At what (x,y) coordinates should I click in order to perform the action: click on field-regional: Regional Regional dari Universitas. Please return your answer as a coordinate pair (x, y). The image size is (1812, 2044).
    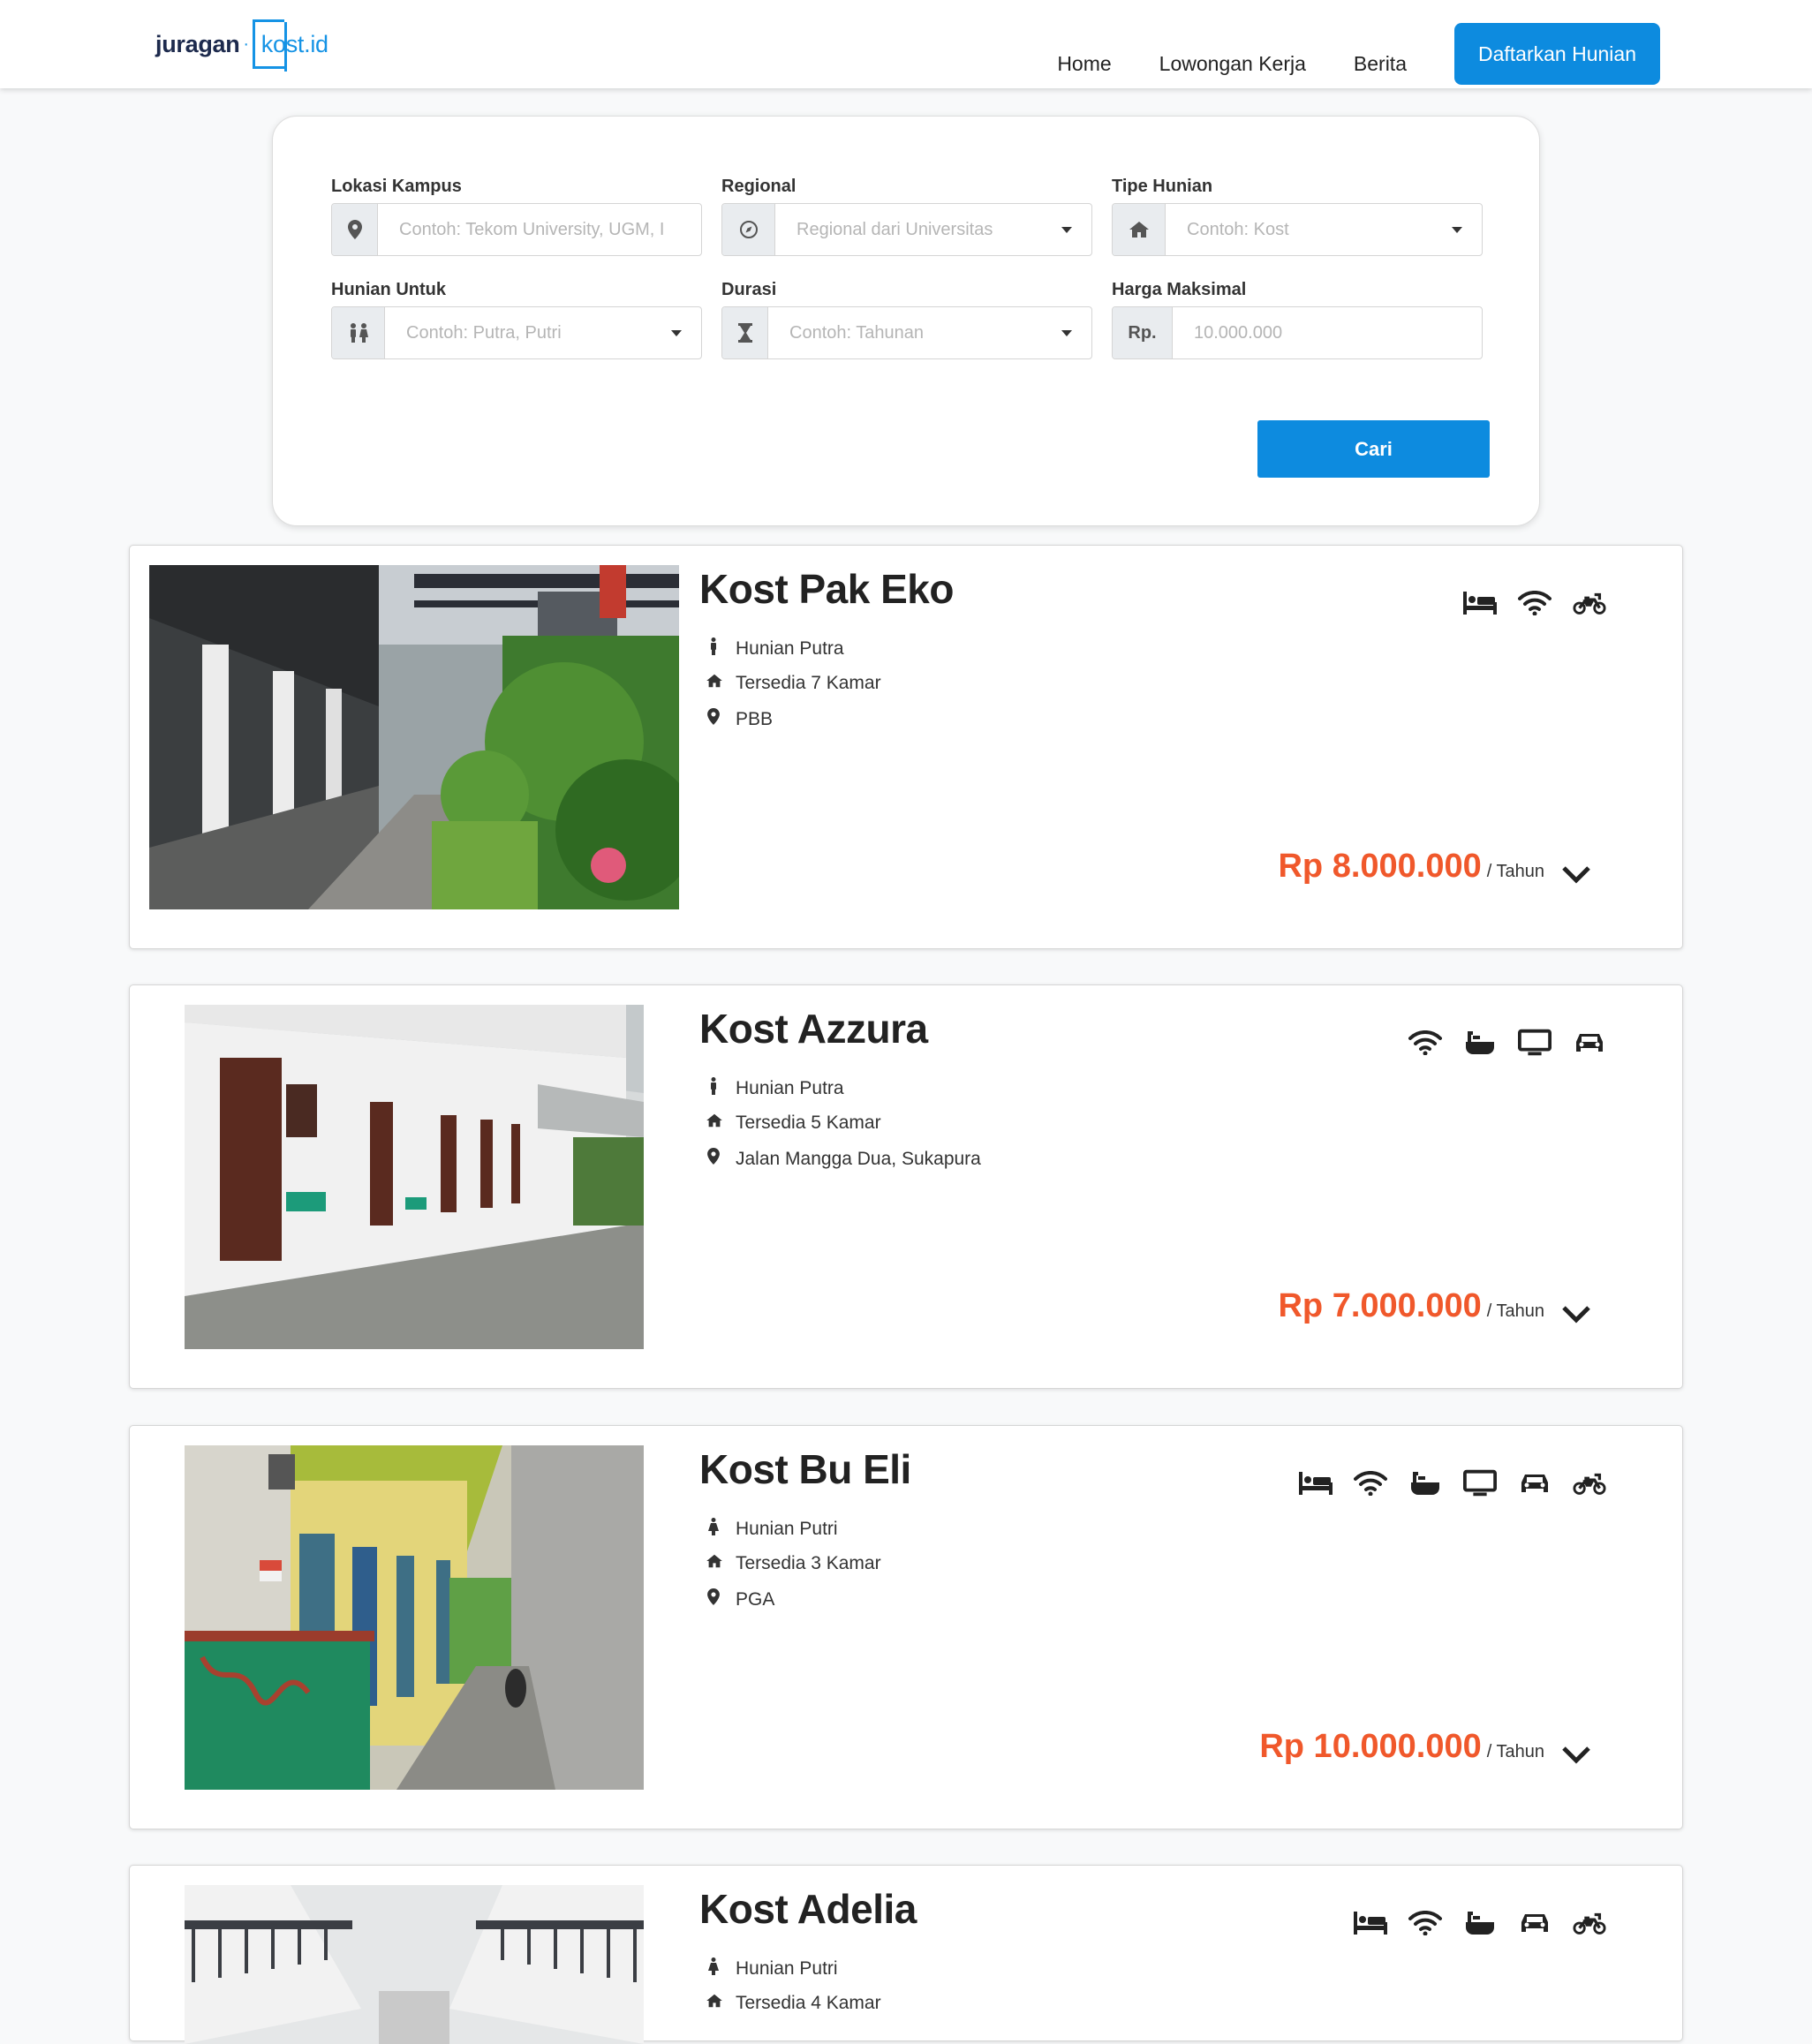
    Looking at the image, I should click on (906, 216).